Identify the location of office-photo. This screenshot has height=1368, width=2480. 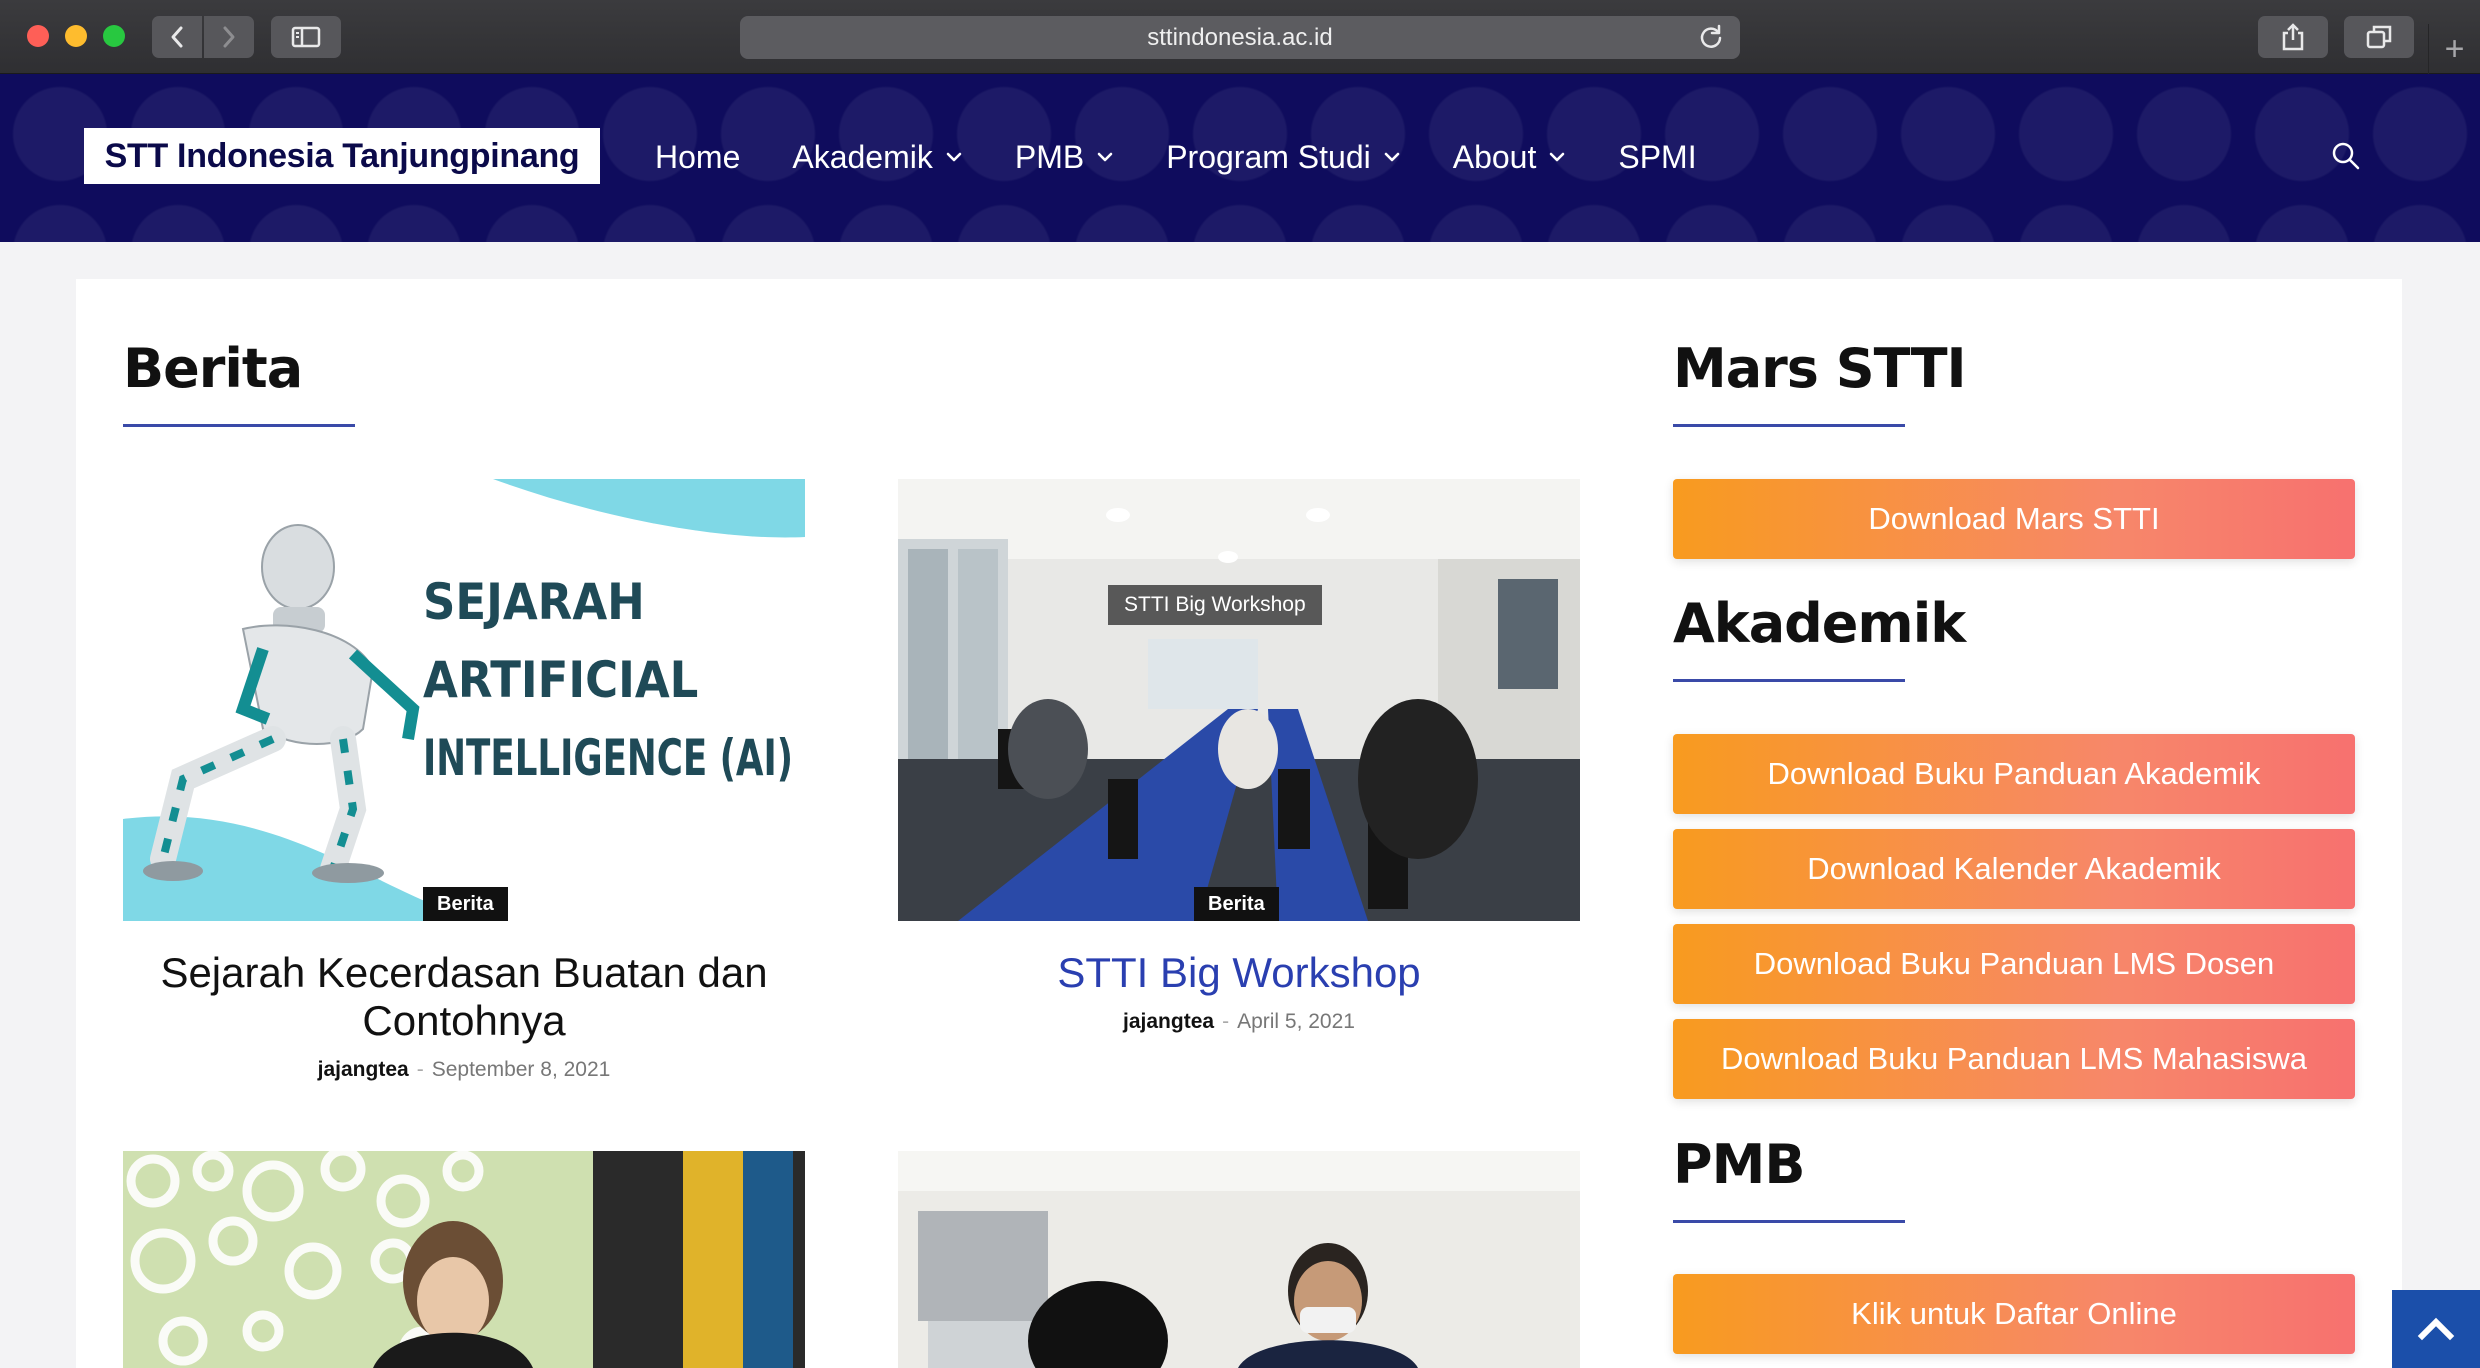
(464, 1259).